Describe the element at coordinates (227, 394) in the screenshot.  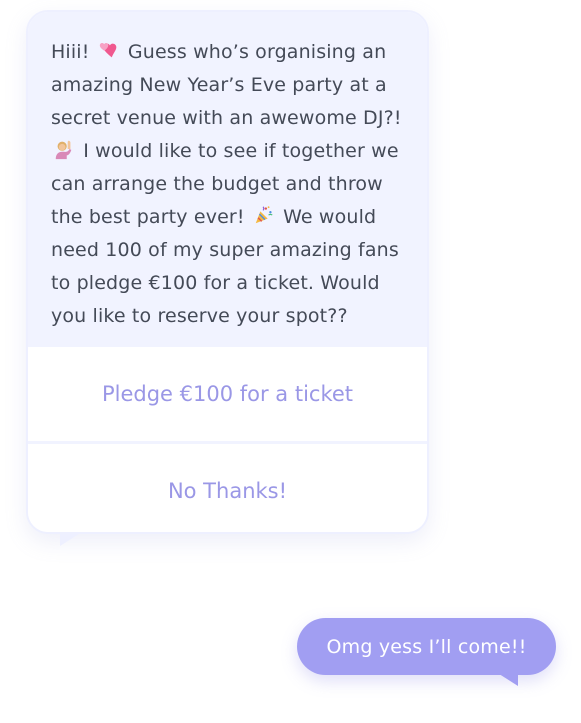
I see `pledge-ticket-button: Pledge €100 for a ticket` at that location.